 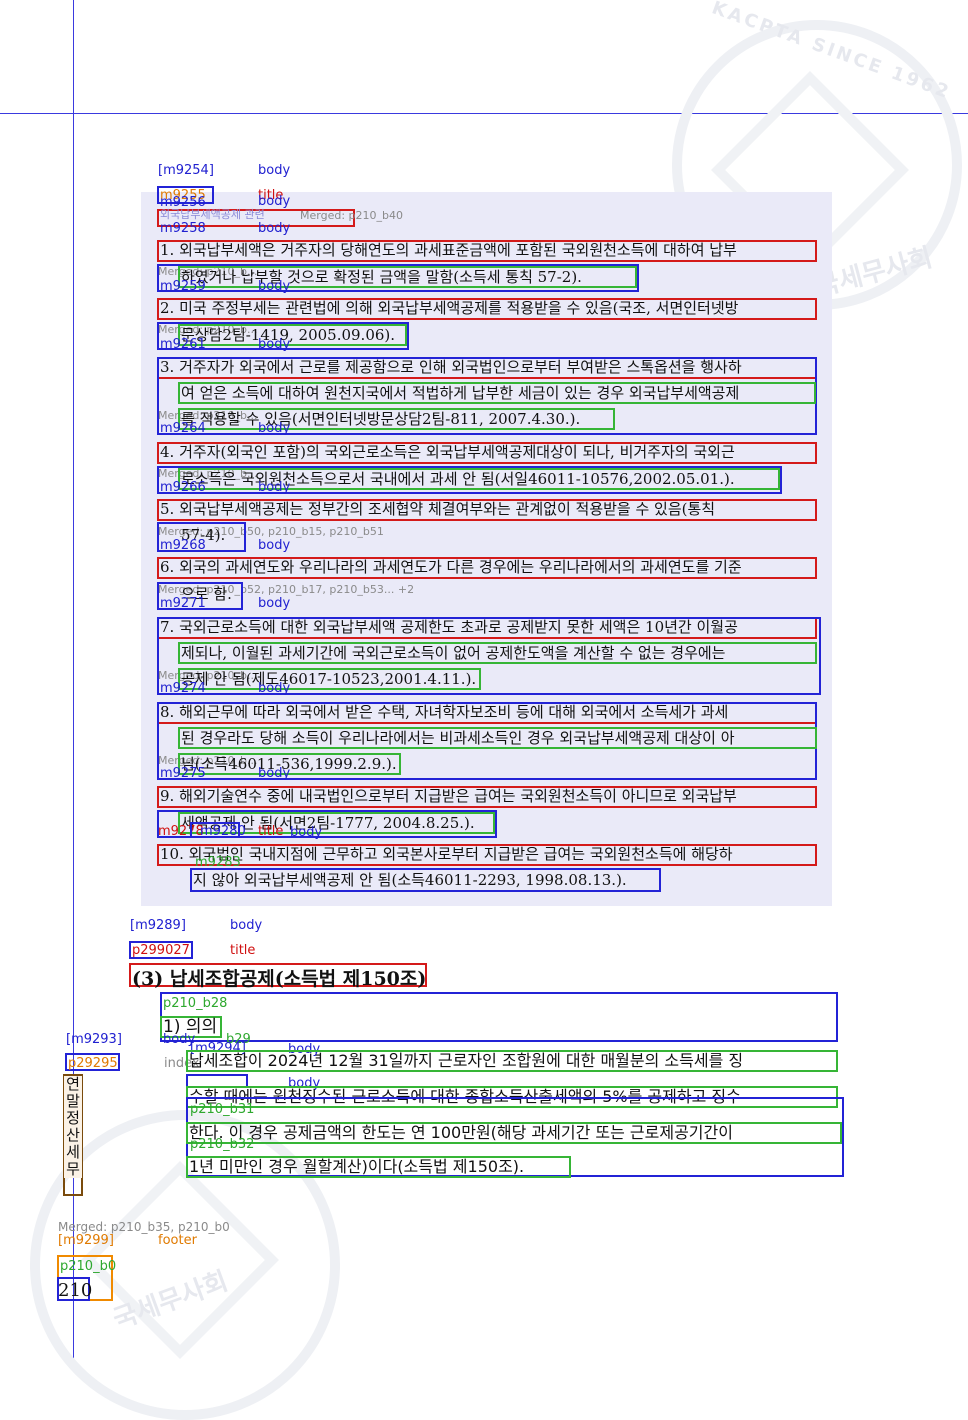 What do you see at coordinates (86, 1240) in the screenshot?
I see `region-label: [m9299]` at bounding box center [86, 1240].